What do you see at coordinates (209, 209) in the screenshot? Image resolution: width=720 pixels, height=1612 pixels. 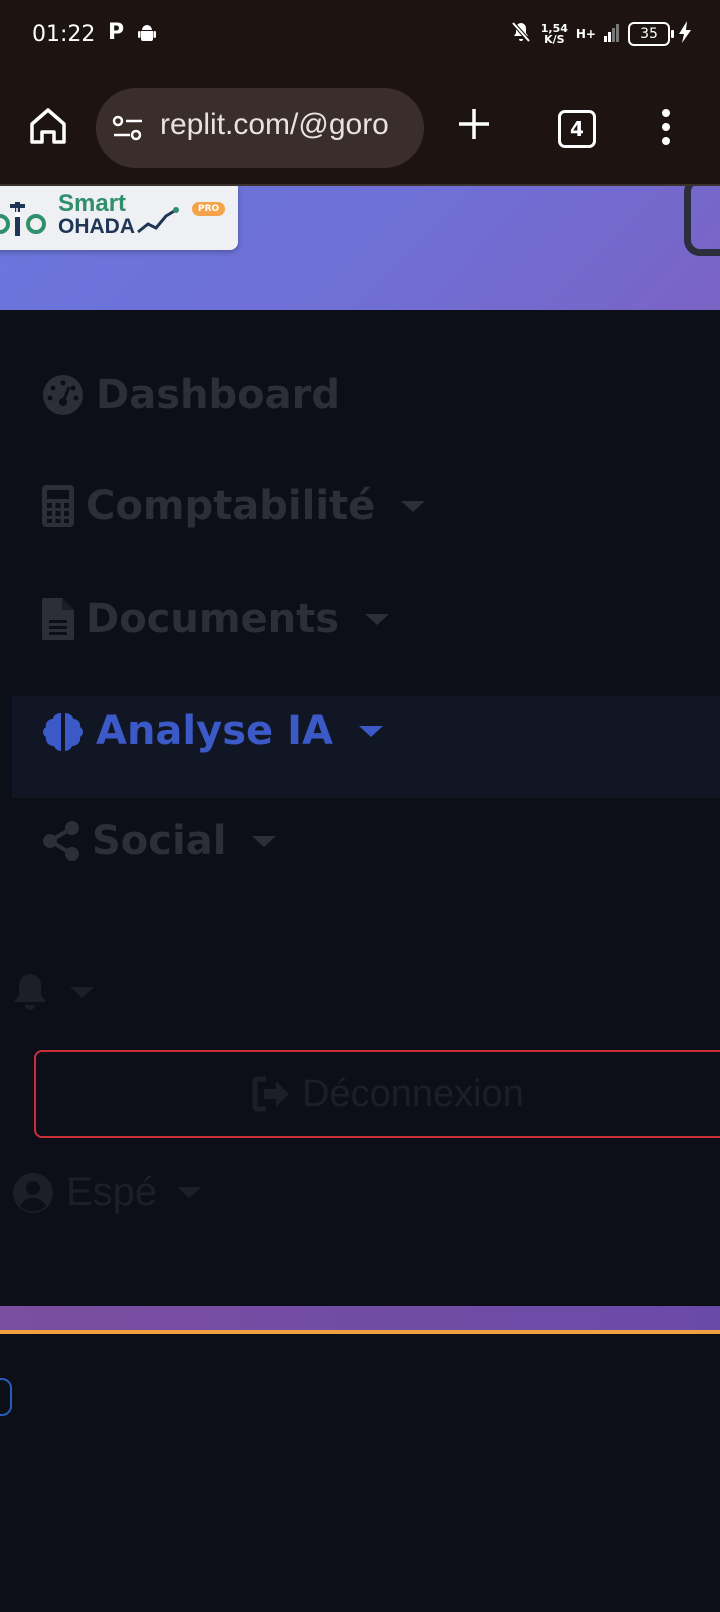 I see `pro-badge: PRO` at bounding box center [209, 209].